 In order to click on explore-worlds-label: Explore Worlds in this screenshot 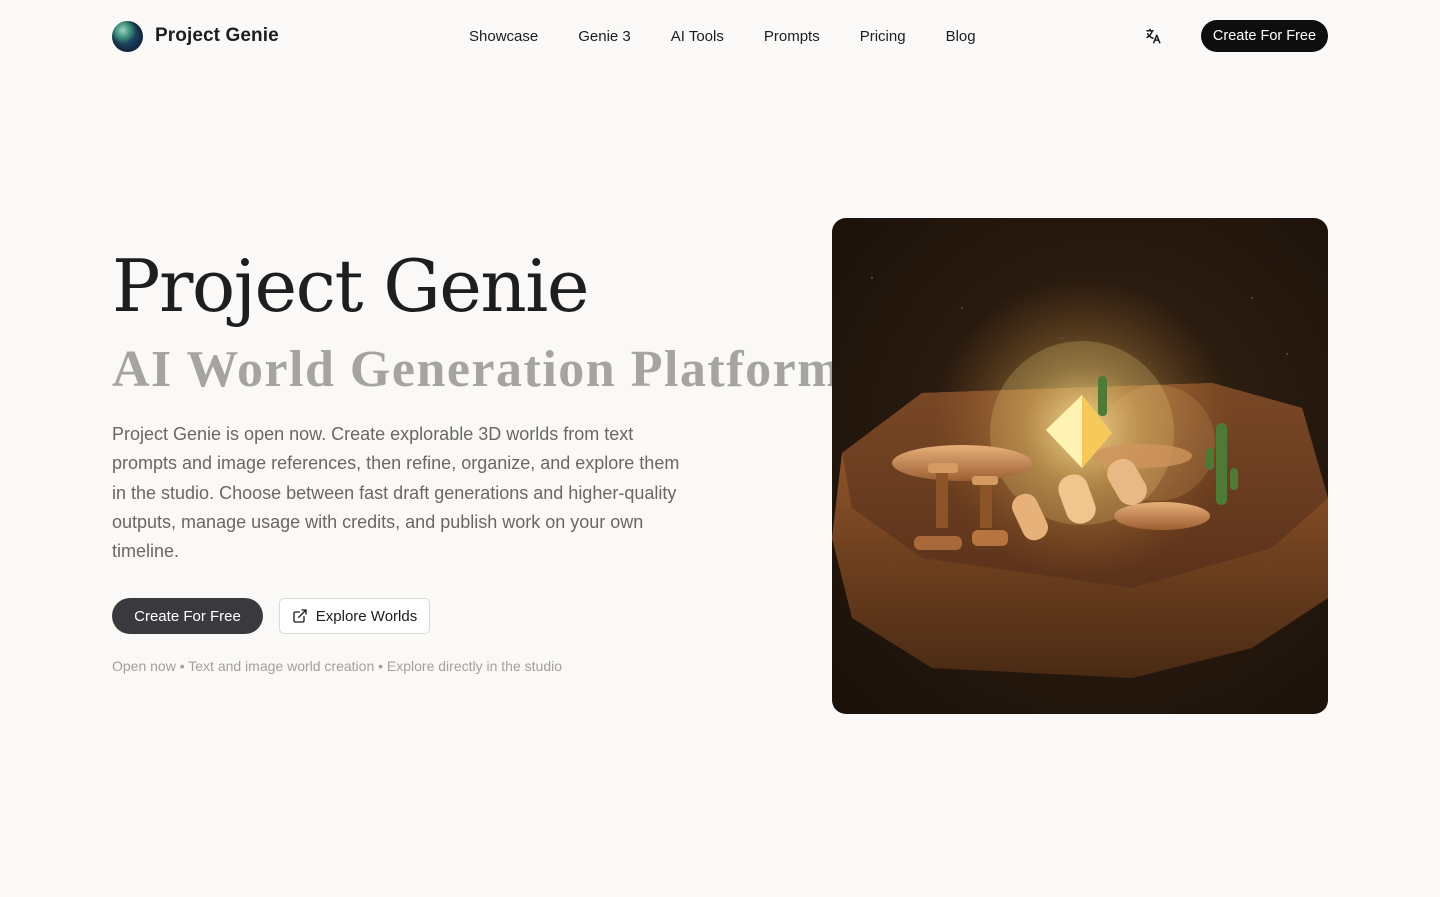, I will do `click(366, 616)`.